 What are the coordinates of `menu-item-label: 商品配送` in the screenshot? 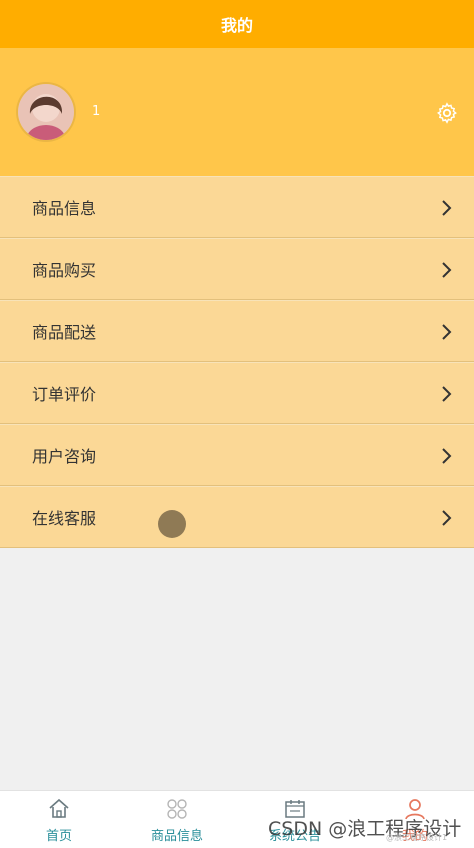 It's located at (64, 332).